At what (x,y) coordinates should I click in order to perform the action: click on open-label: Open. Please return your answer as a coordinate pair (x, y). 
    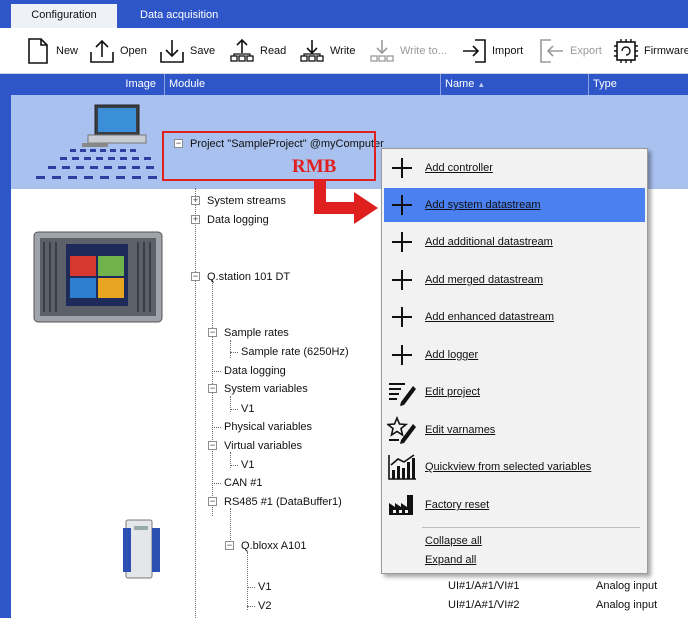
    Looking at the image, I should click on (133, 51).